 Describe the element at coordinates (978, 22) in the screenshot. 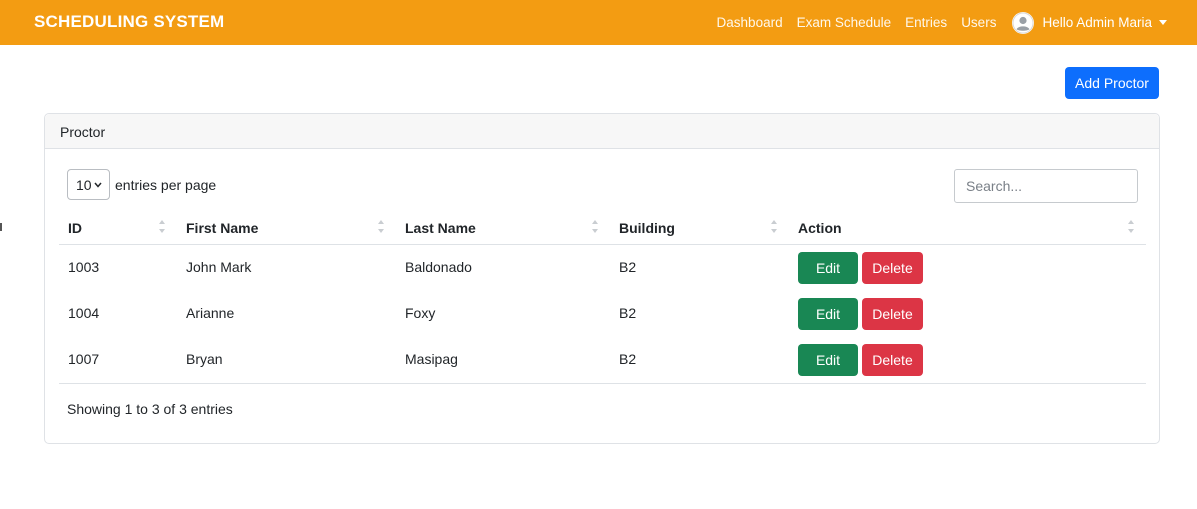

I see `nav-link-users: Users` at that location.